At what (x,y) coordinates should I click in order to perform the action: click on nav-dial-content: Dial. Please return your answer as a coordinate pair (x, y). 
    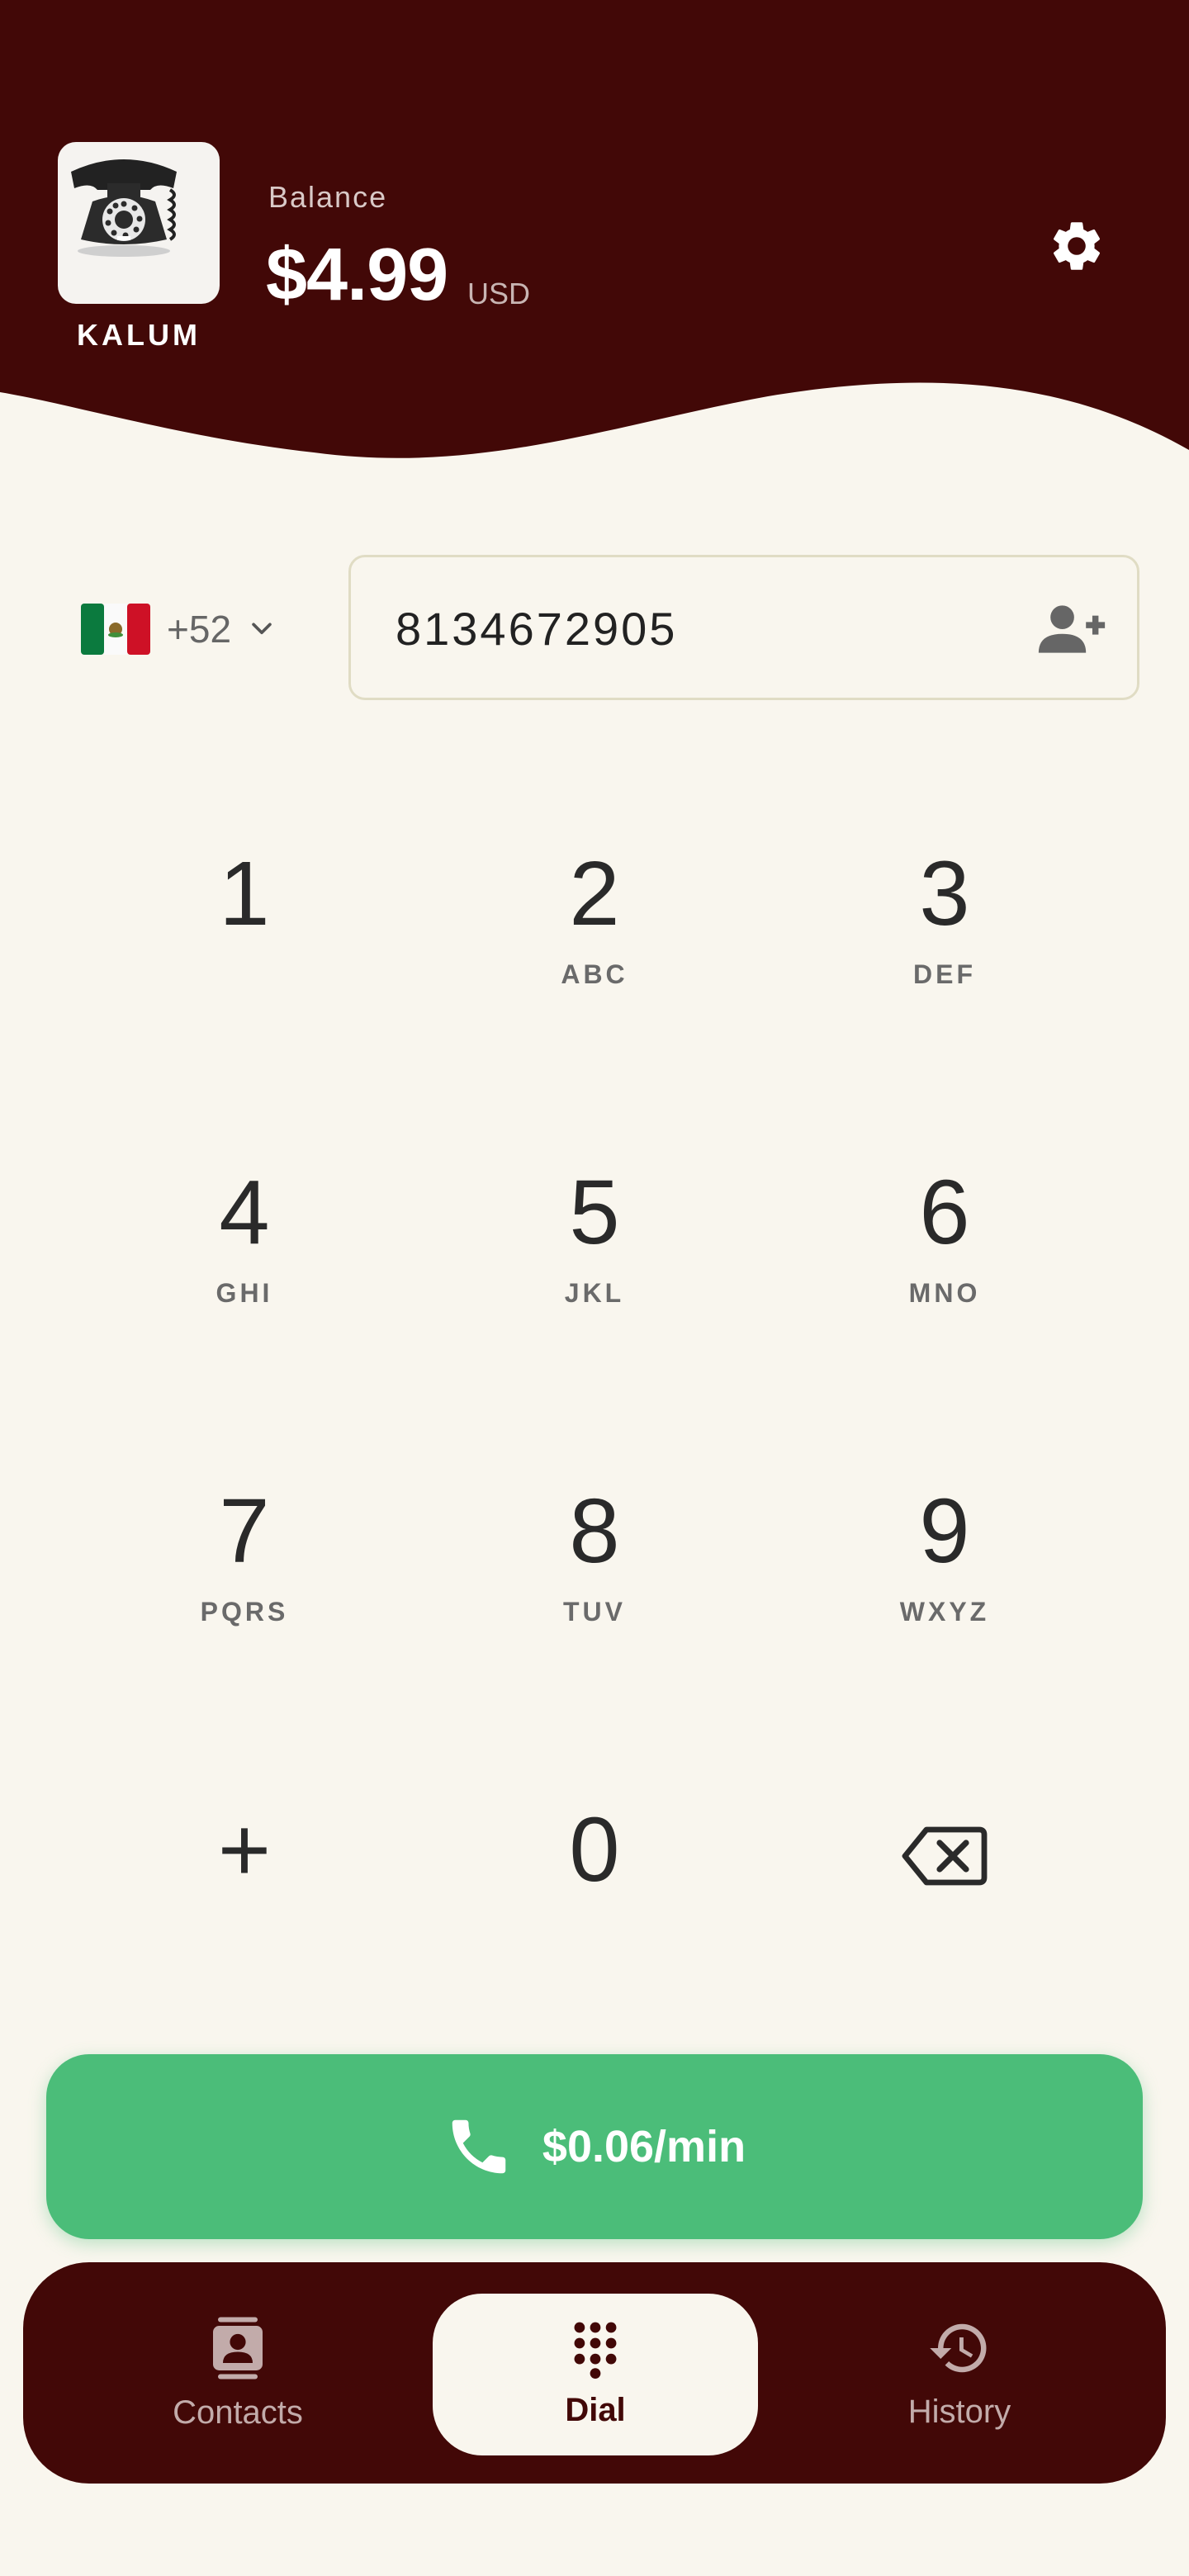
    Looking at the image, I should click on (595, 2374).